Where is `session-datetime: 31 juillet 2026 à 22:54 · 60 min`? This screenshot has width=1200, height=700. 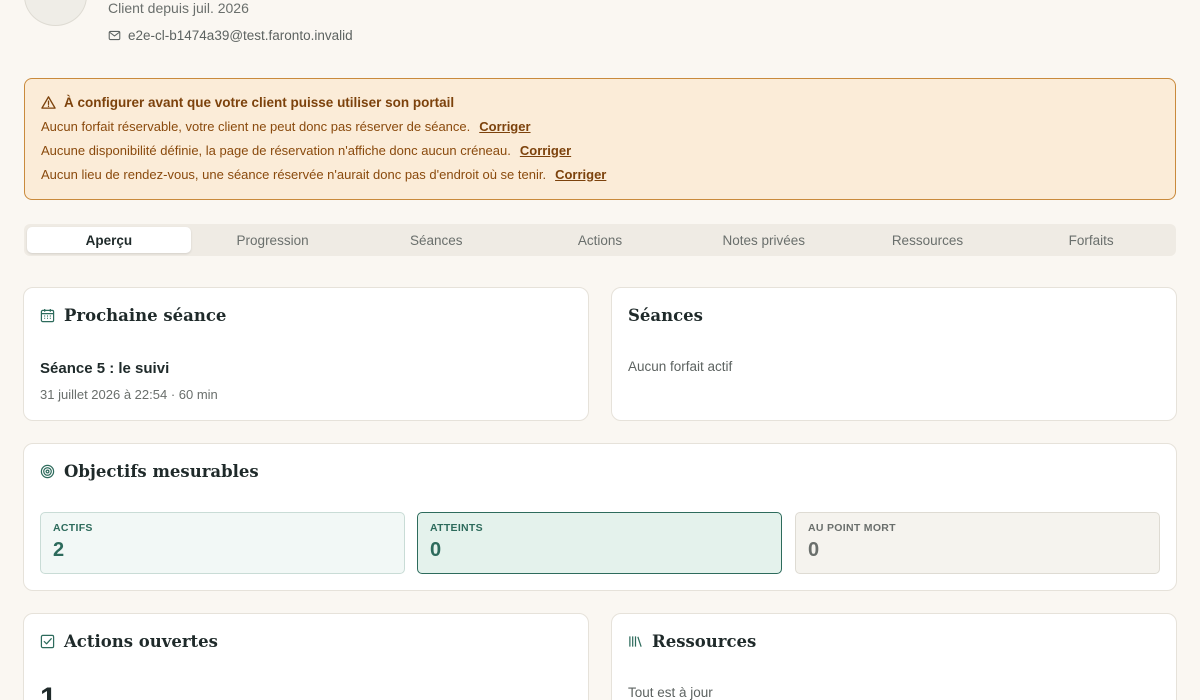
session-datetime: 31 juillet 2026 à 22:54 · 60 min is located at coordinates (129, 394).